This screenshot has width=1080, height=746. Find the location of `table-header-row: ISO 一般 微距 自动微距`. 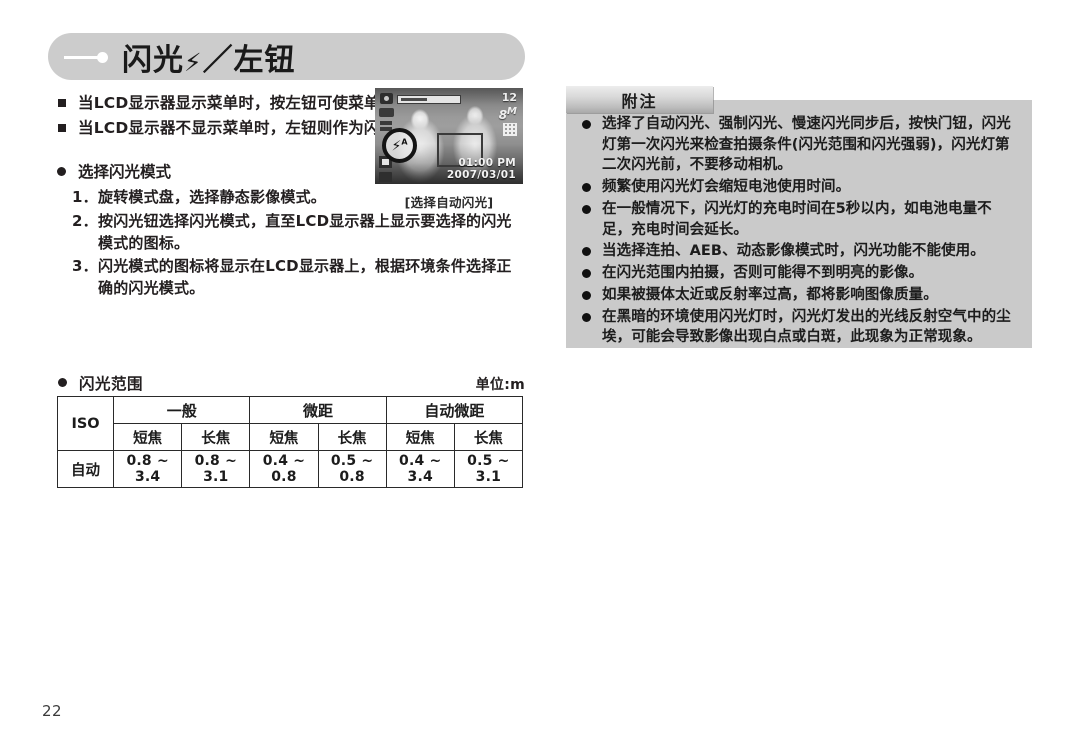

table-header-row: ISO 一般 微距 自动微距 is located at coordinates (290, 423).